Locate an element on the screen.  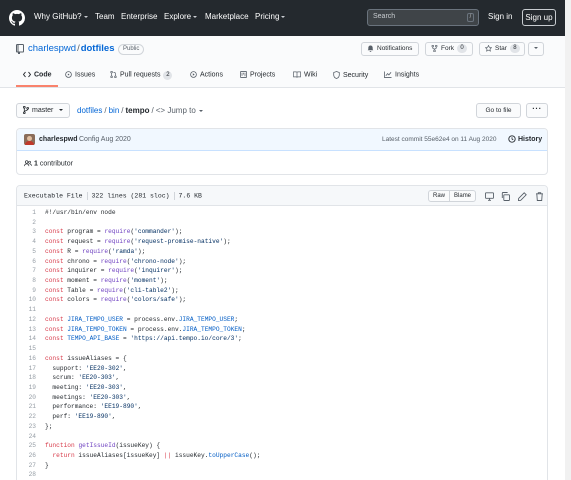
line-number: 23 is located at coordinates (26, 427).